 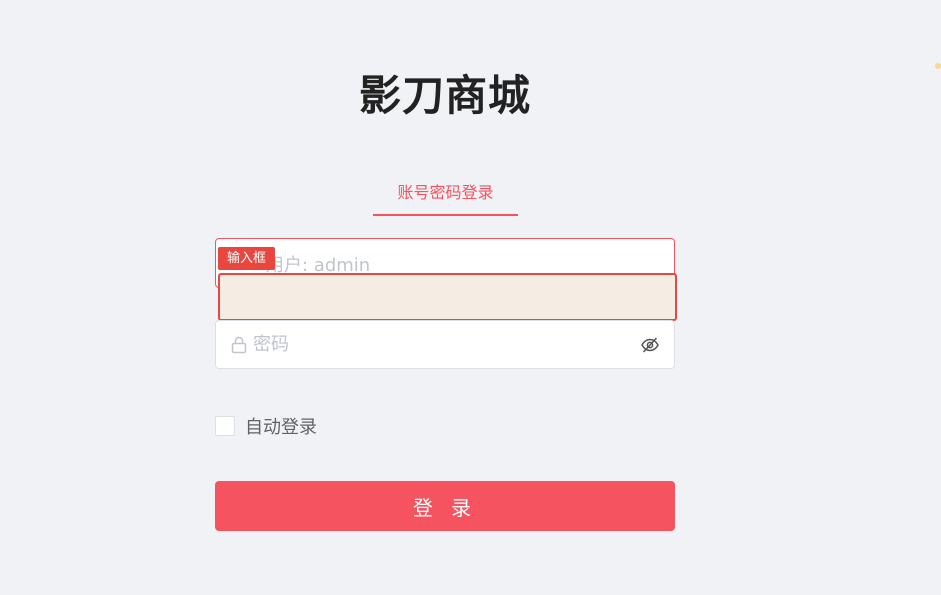 I want to click on lock-icon, so click(x=239, y=344).